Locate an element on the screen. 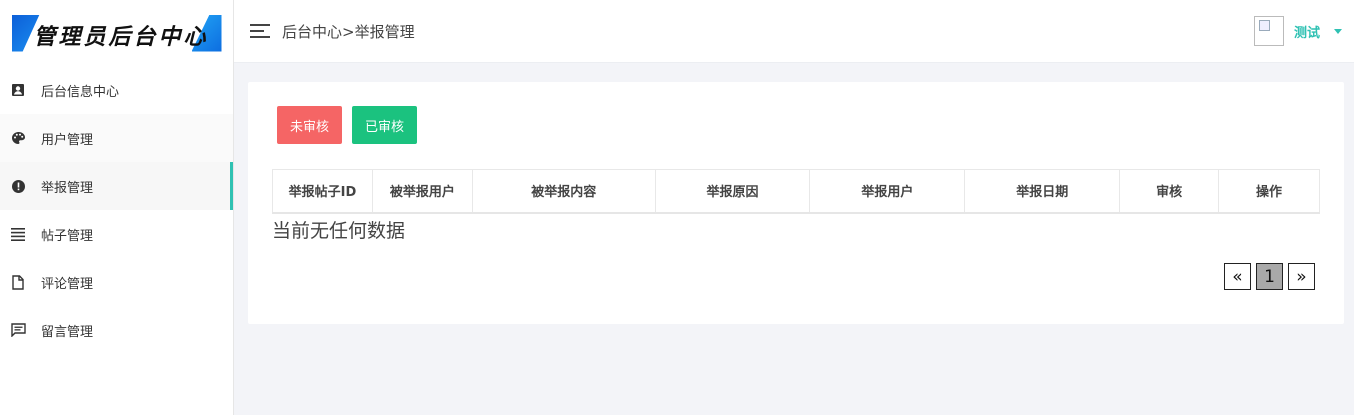 The image size is (1354, 415). document-icon is located at coordinates (18, 282).